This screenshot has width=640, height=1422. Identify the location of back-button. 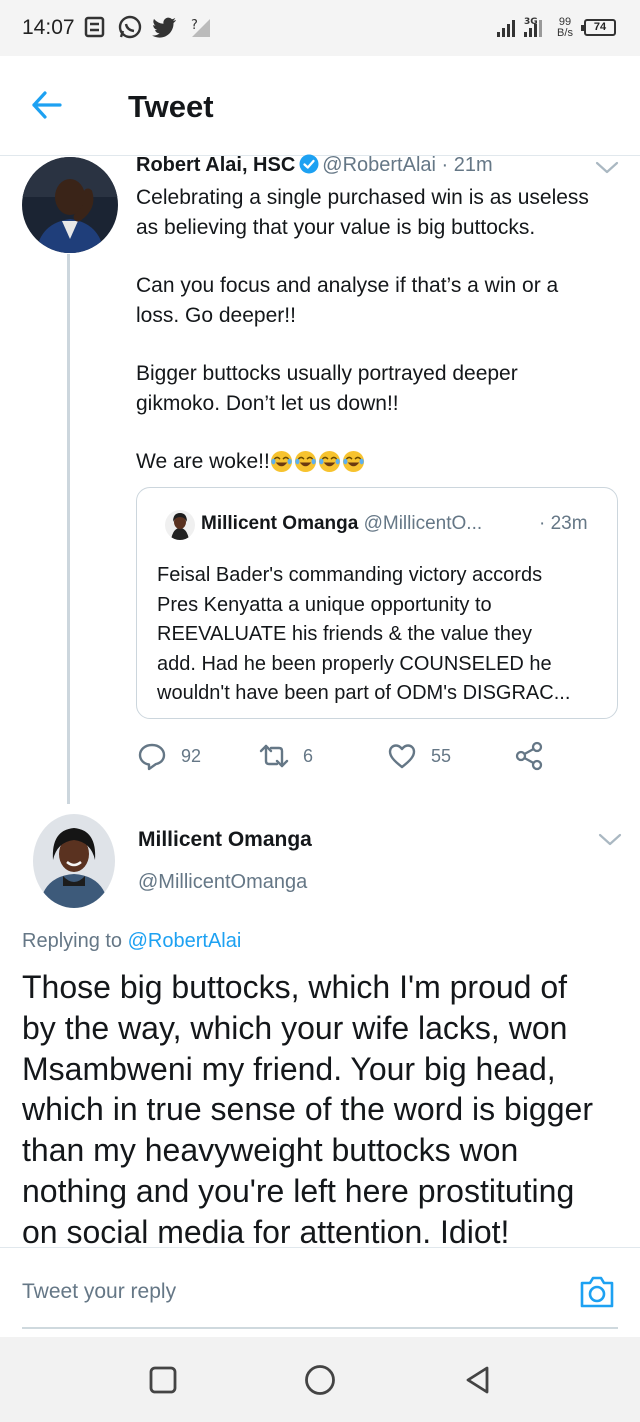
(47, 105).